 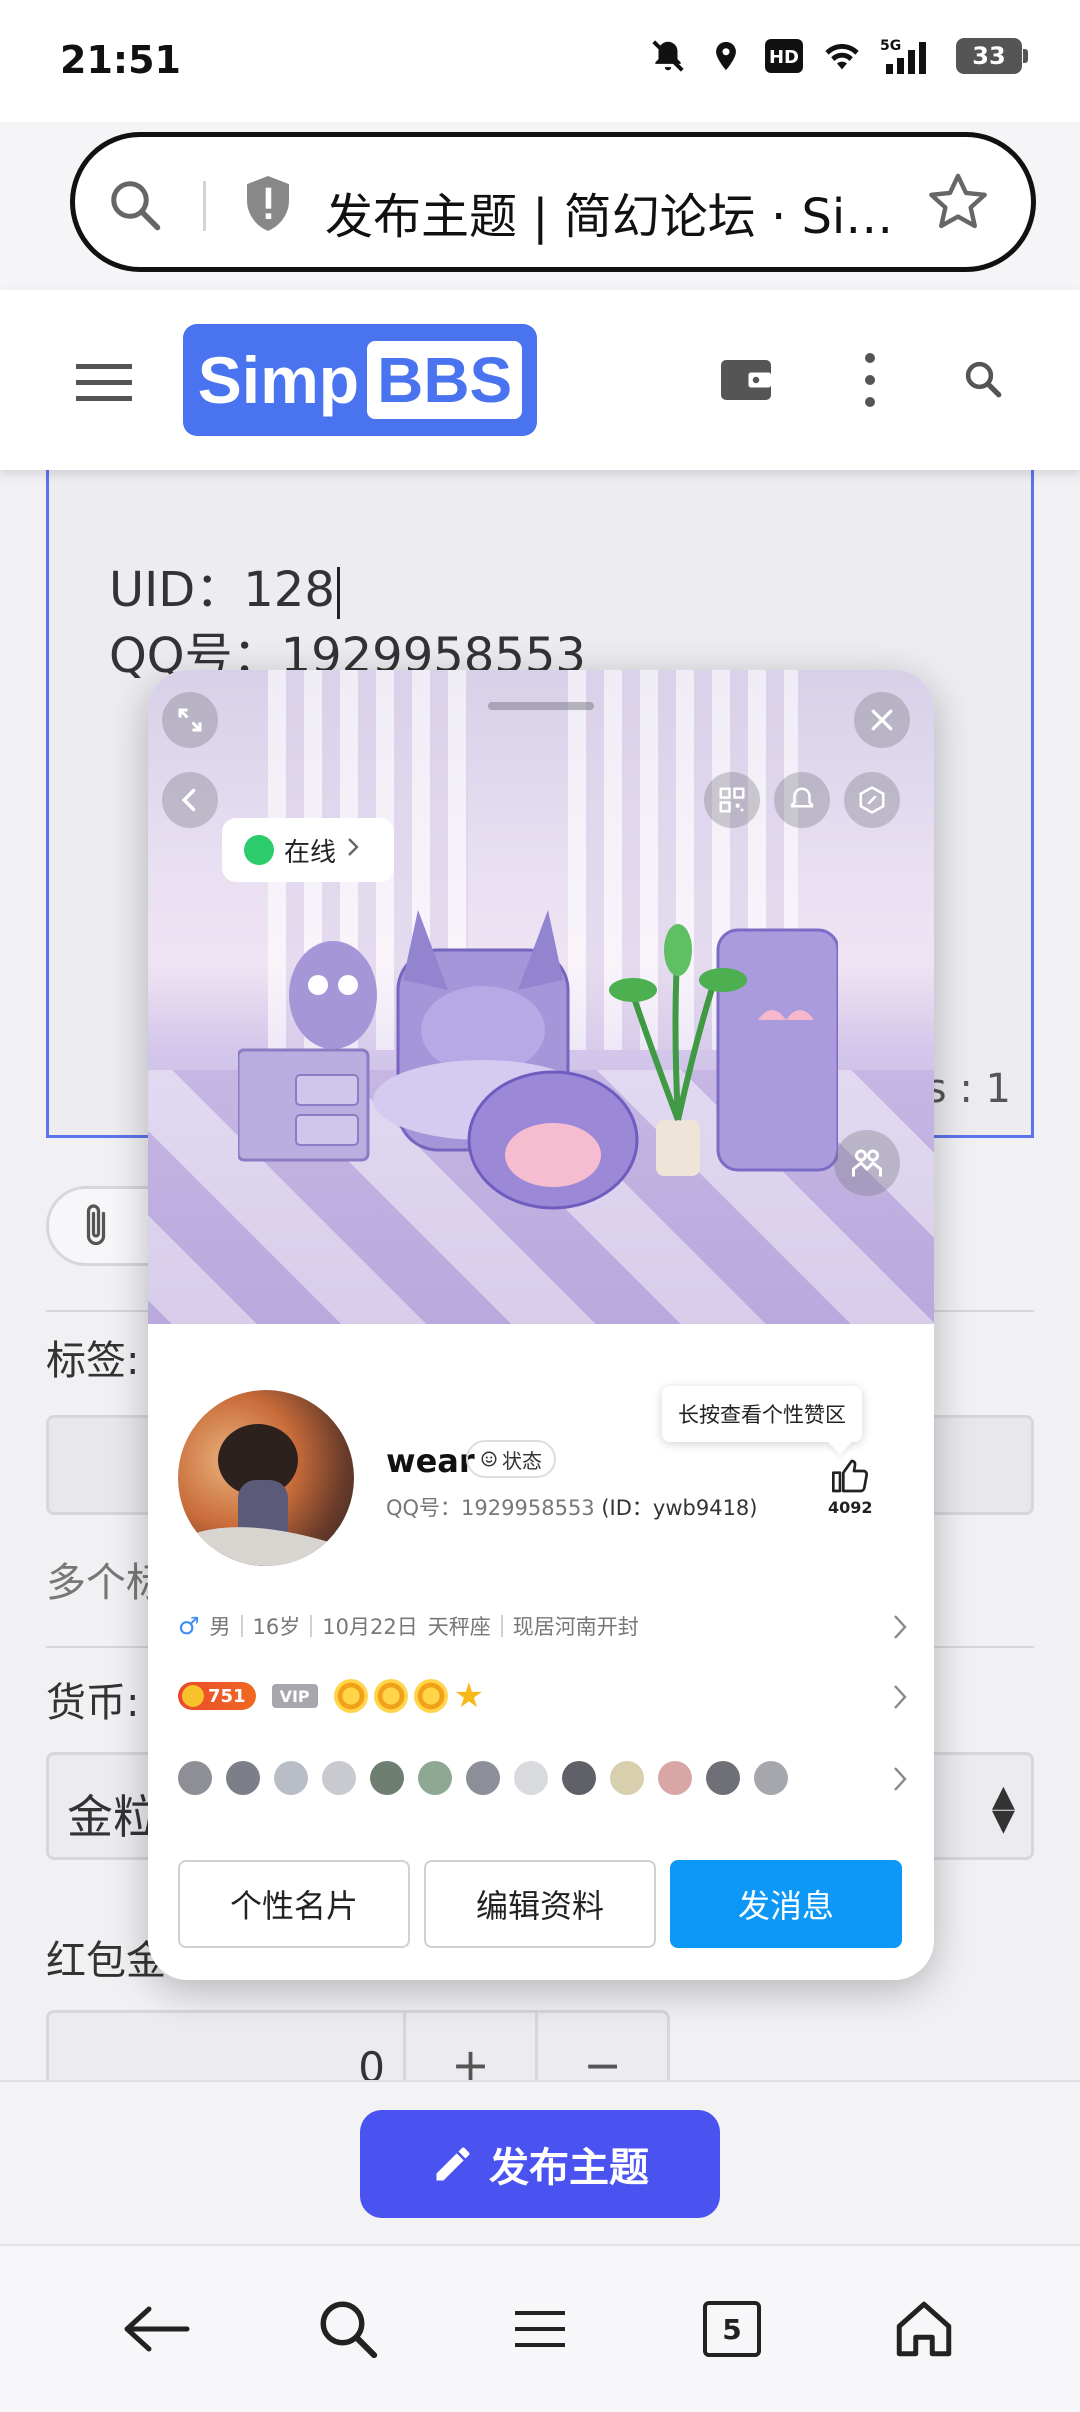 What do you see at coordinates (890, 46) in the screenshot?
I see `network-text: 5G` at bounding box center [890, 46].